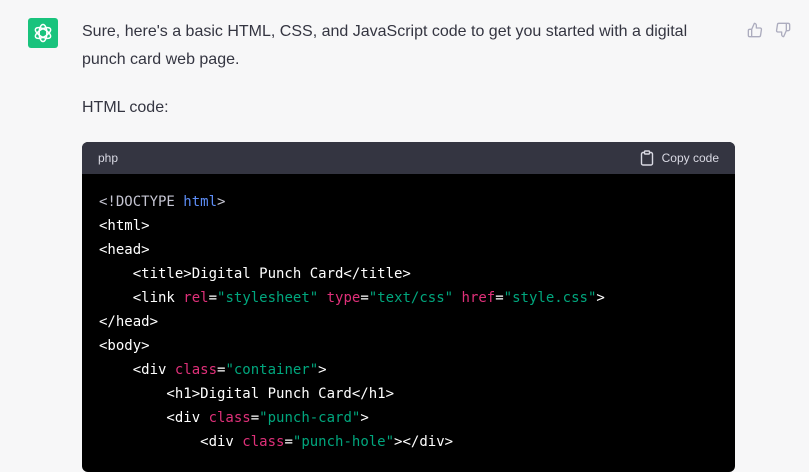 This screenshot has width=809, height=472. Describe the element at coordinates (343, 442) in the screenshot. I see `code-token: "punch-hole"` at that location.